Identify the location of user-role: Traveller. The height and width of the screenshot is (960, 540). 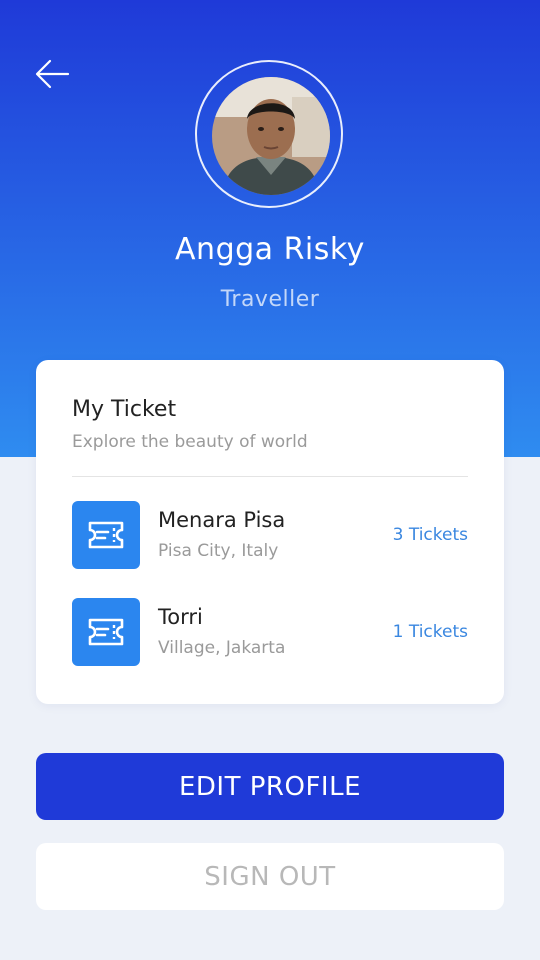
(270, 299).